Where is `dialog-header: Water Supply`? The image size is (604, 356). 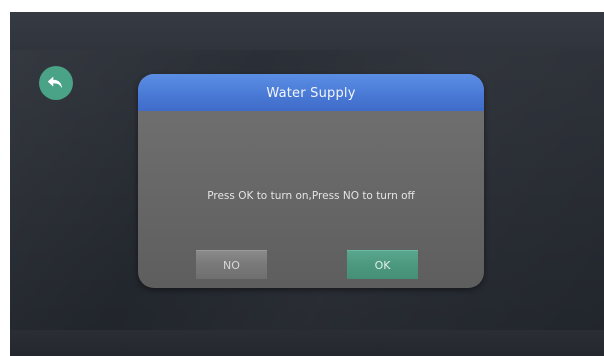
dialog-header: Water Supply is located at coordinates (311, 92).